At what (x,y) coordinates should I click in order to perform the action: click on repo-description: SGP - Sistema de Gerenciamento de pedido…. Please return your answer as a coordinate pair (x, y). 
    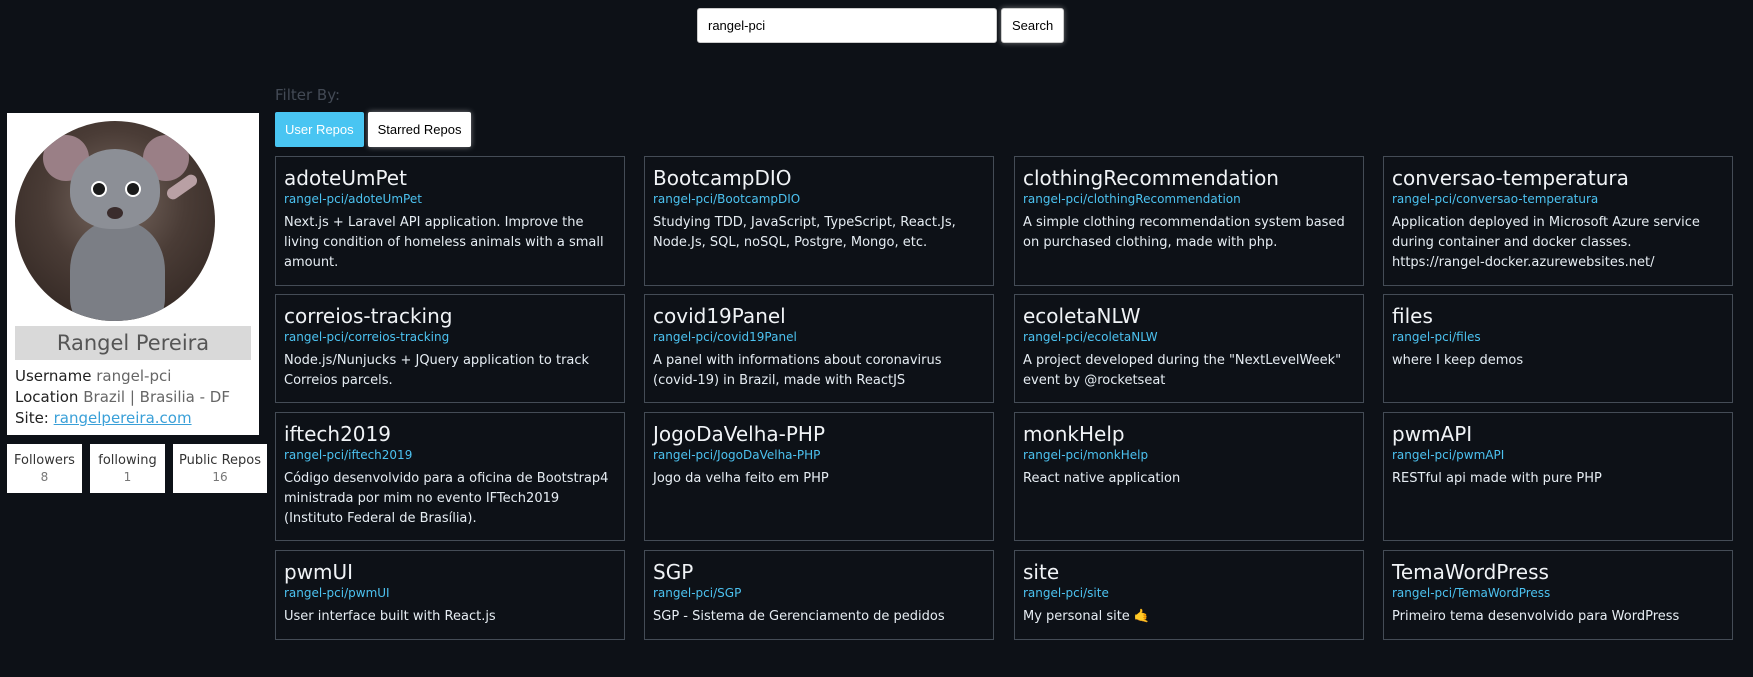
    Looking at the image, I should click on (799, 616).